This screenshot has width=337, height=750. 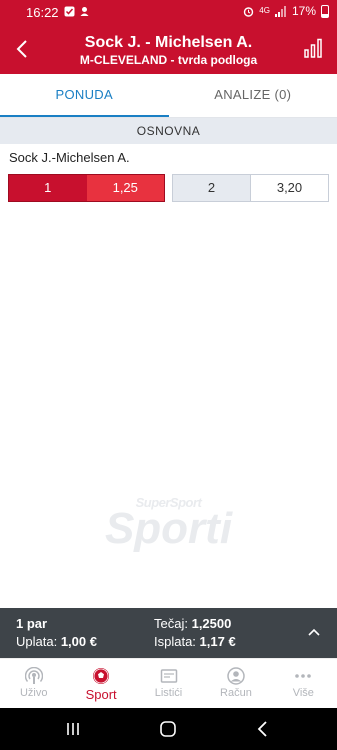 What do you see at coordinates (78, 641) in the screenshot?
I see `stake-value: 1,00 €` at bounding box center [78, 641].